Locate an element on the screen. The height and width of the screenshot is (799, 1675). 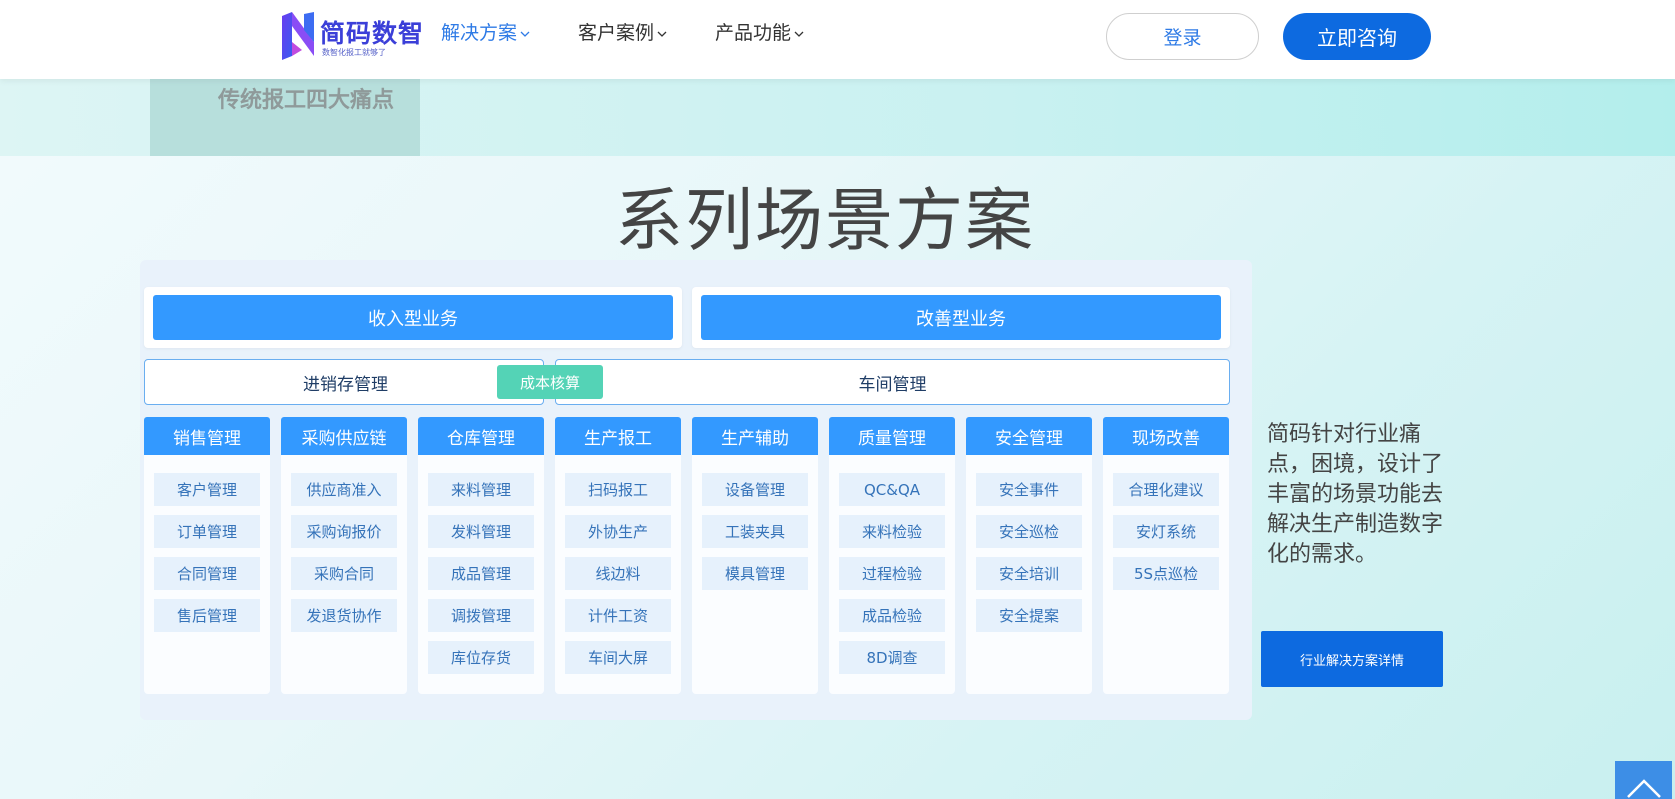
module-item: 安灯系统 is located at coordinates (1166, 531).